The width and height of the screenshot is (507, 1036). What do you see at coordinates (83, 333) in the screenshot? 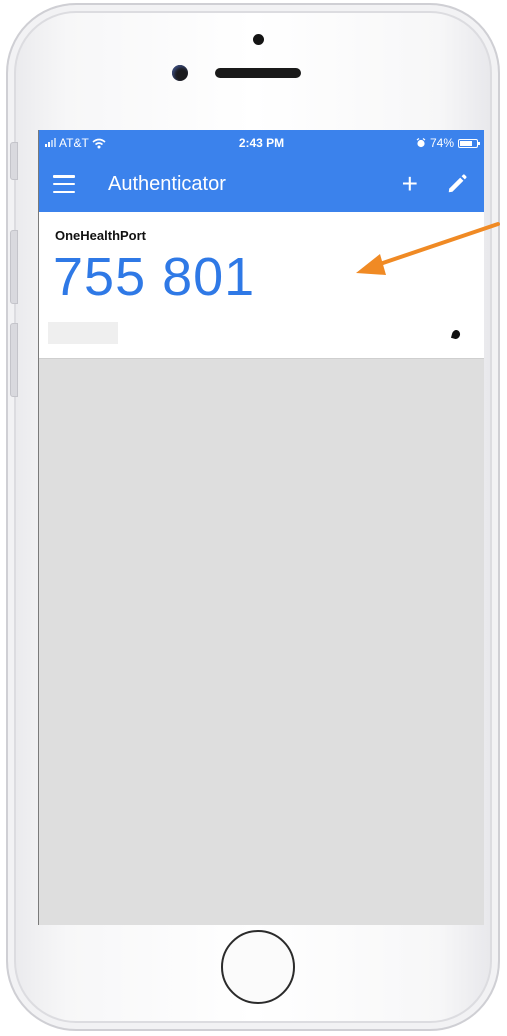
I see `redacted-account-detail` at bounding box center [83, 333].